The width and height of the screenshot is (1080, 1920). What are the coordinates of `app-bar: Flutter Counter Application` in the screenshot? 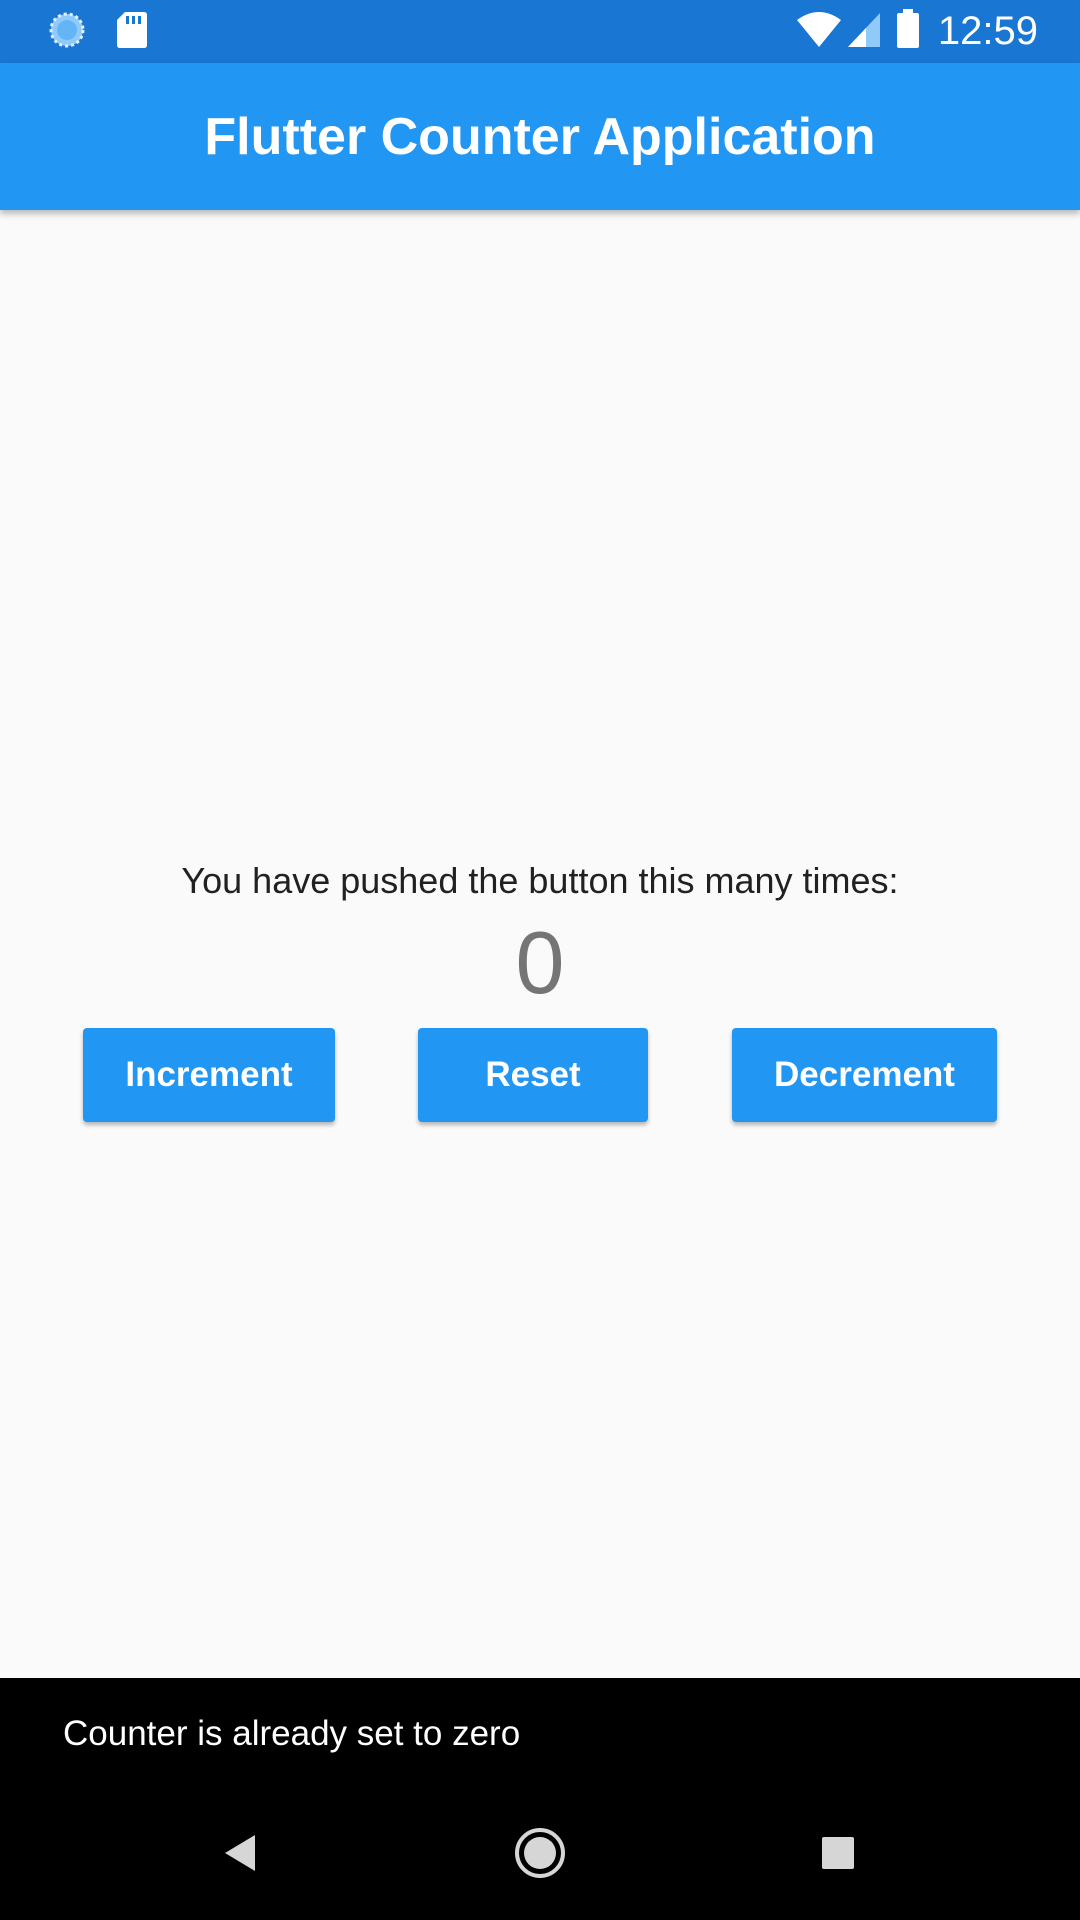 It's located at (540, 136).